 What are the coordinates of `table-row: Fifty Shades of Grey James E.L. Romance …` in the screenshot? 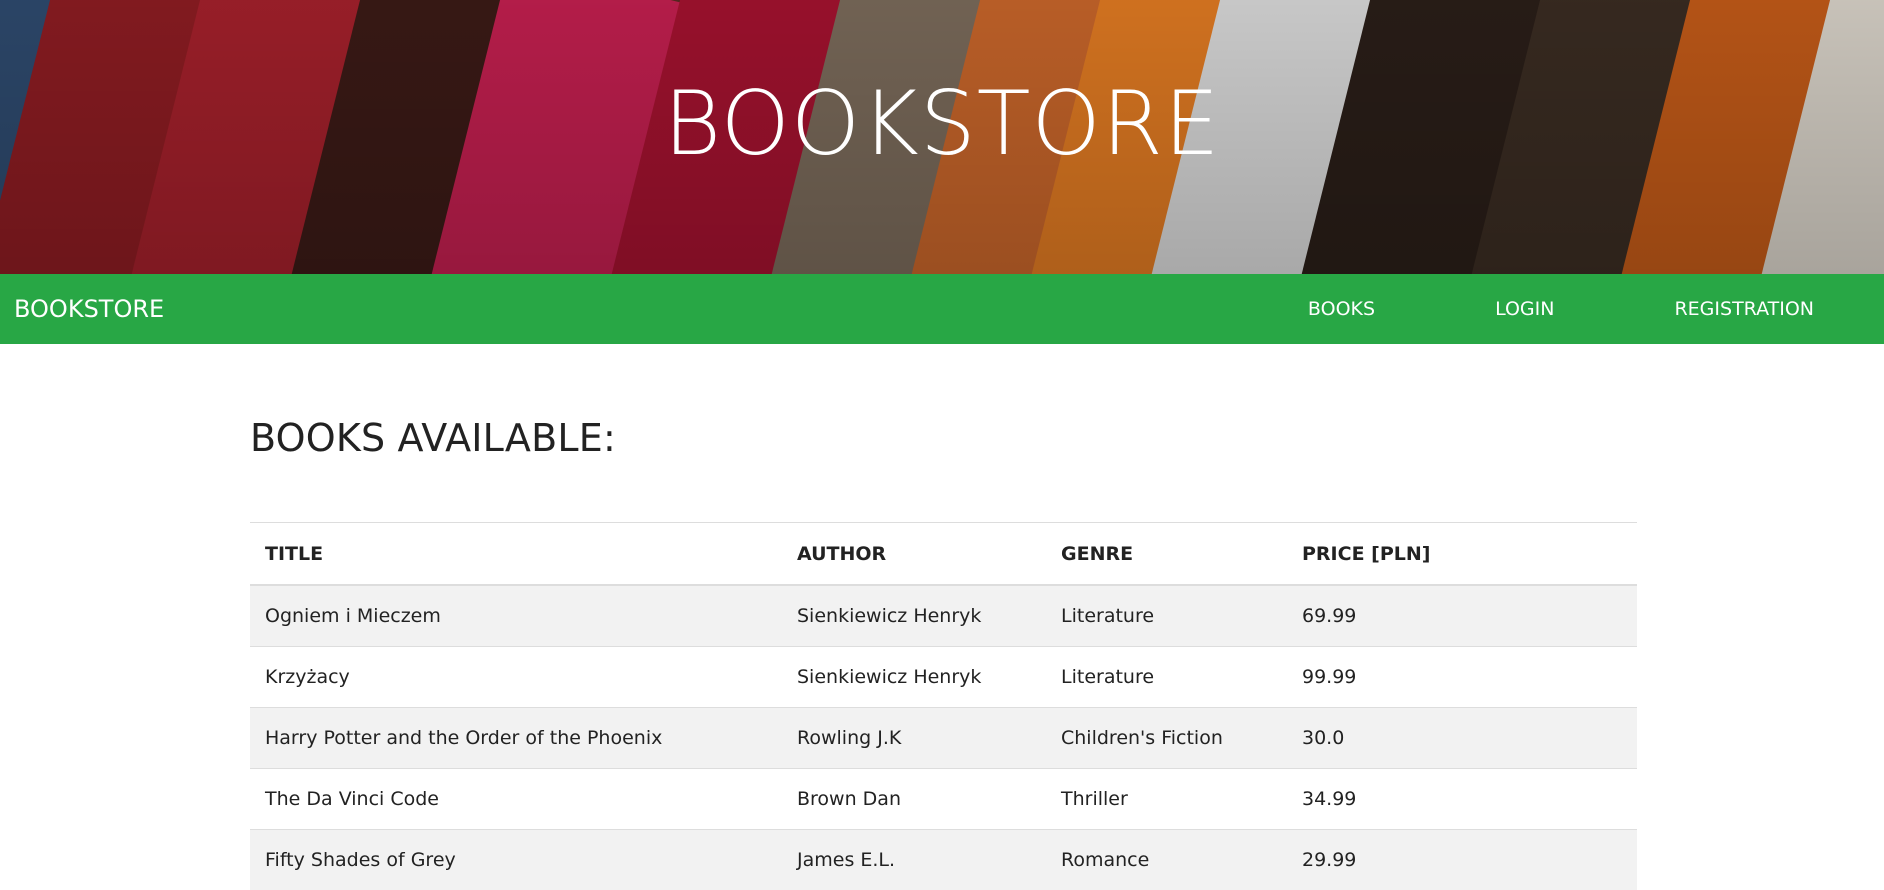 It's located at (943, 860).